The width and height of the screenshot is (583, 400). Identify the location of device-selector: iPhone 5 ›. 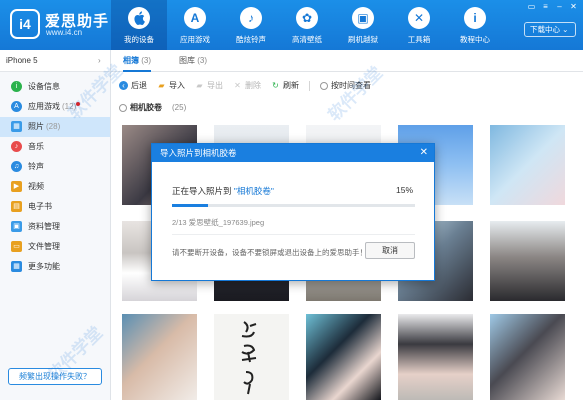
(55, 61).